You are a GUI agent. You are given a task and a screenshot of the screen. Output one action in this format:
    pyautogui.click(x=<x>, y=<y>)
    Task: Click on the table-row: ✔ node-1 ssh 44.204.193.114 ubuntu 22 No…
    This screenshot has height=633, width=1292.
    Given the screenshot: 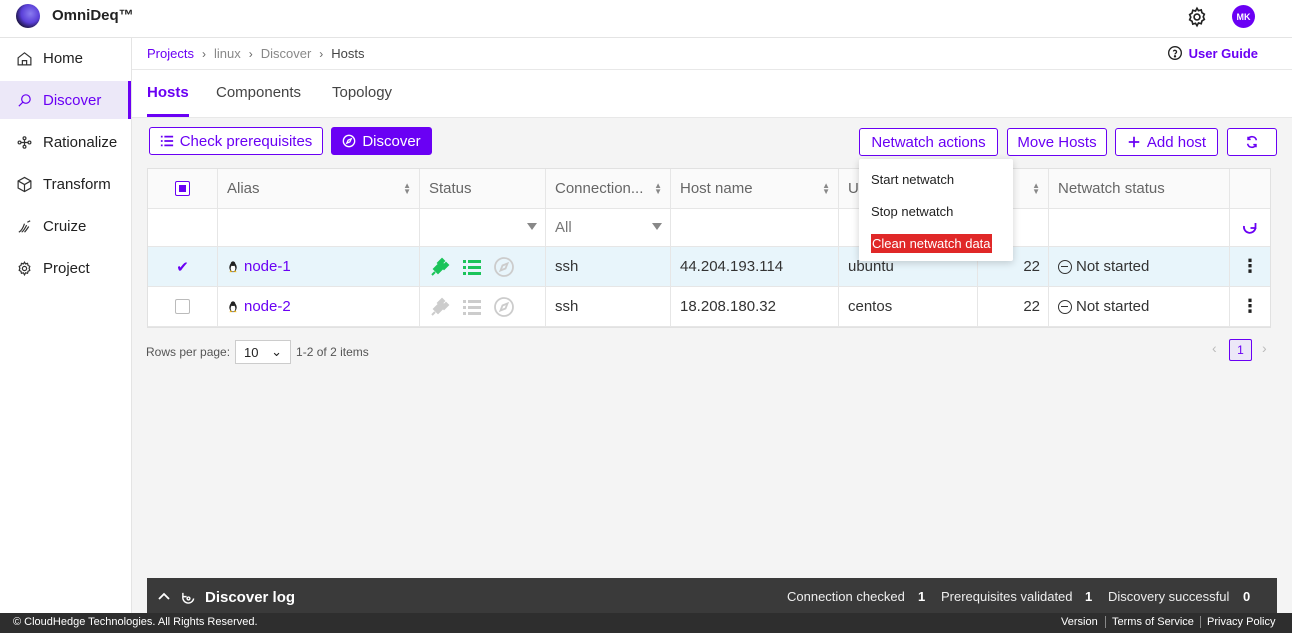 What is the action you would take?
    pyautogui.click(x=709, y=267)
    